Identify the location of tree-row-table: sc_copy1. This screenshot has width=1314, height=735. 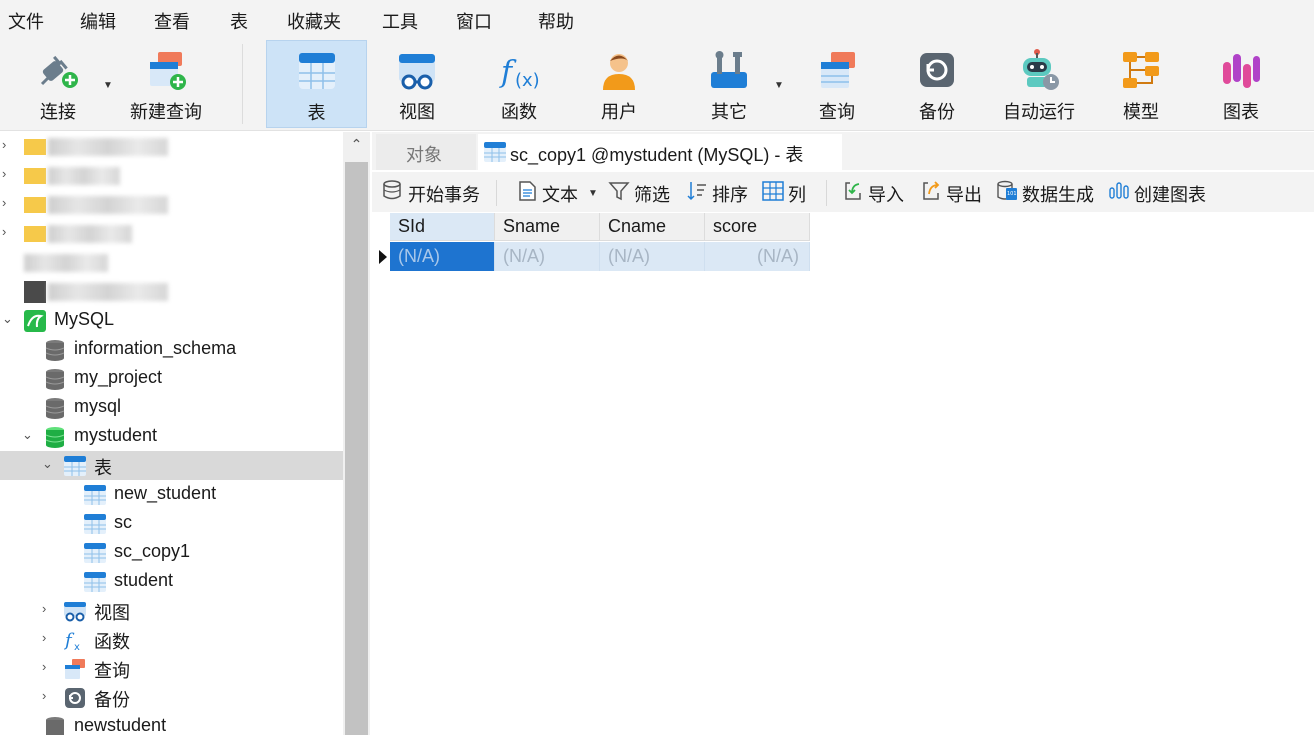
(171, 552).